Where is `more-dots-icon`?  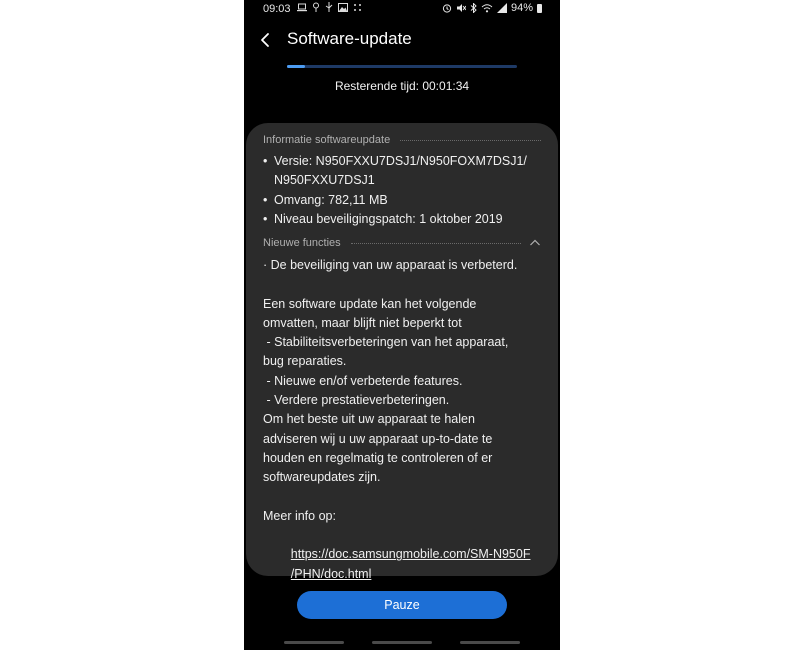 more-dots-icon is located at coordinates (357, 7).